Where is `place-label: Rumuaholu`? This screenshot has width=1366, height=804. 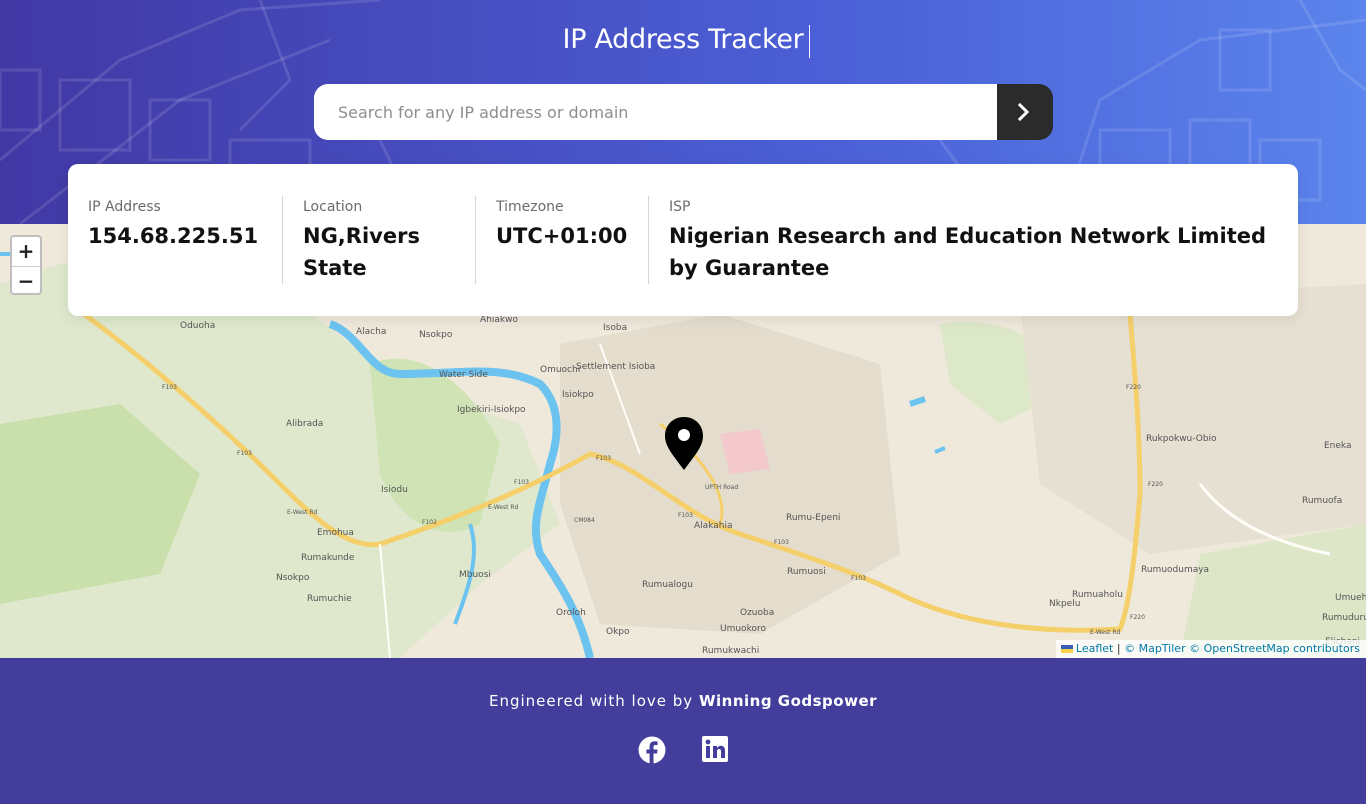
place-label: Rumuaholu is located at coordinates (1097, 595).